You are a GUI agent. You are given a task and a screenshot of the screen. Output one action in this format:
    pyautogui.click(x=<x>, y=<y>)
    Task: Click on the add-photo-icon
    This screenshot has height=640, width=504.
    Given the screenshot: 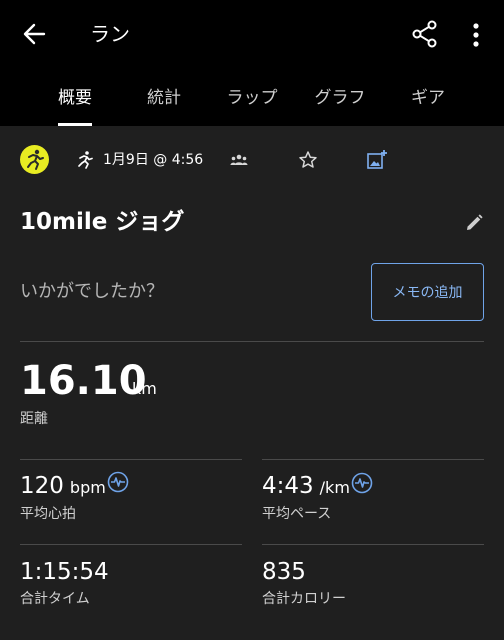 What is the action you would take?
    pyautogui.click(x=377, y=160)
    